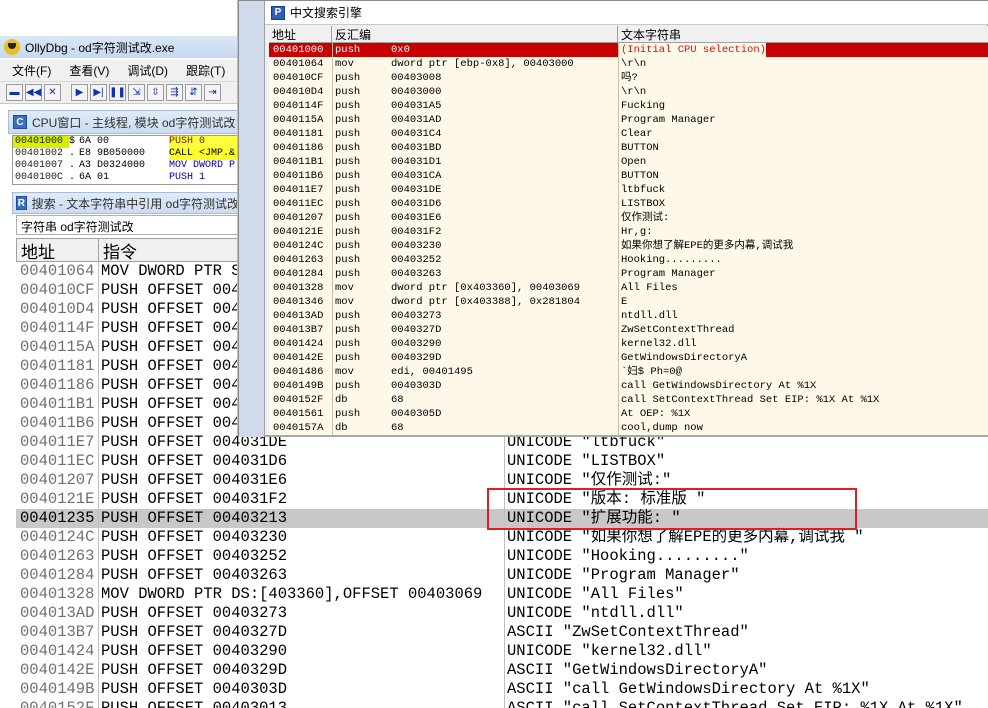 The width and height of the screenshot is (988, 708). I want to click on execute-till-icon: ⇥, so click(212, 92).